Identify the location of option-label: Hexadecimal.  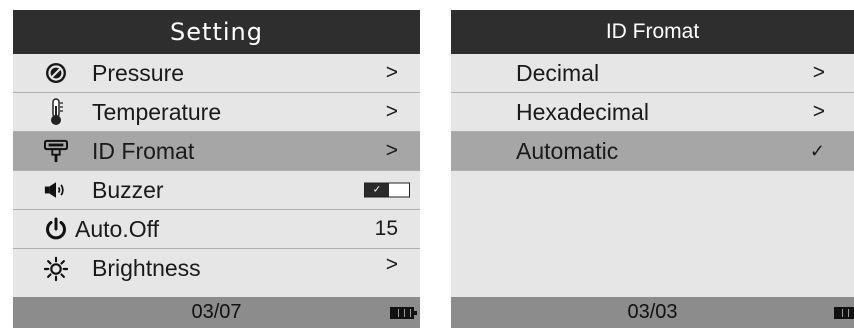
(582, 111).